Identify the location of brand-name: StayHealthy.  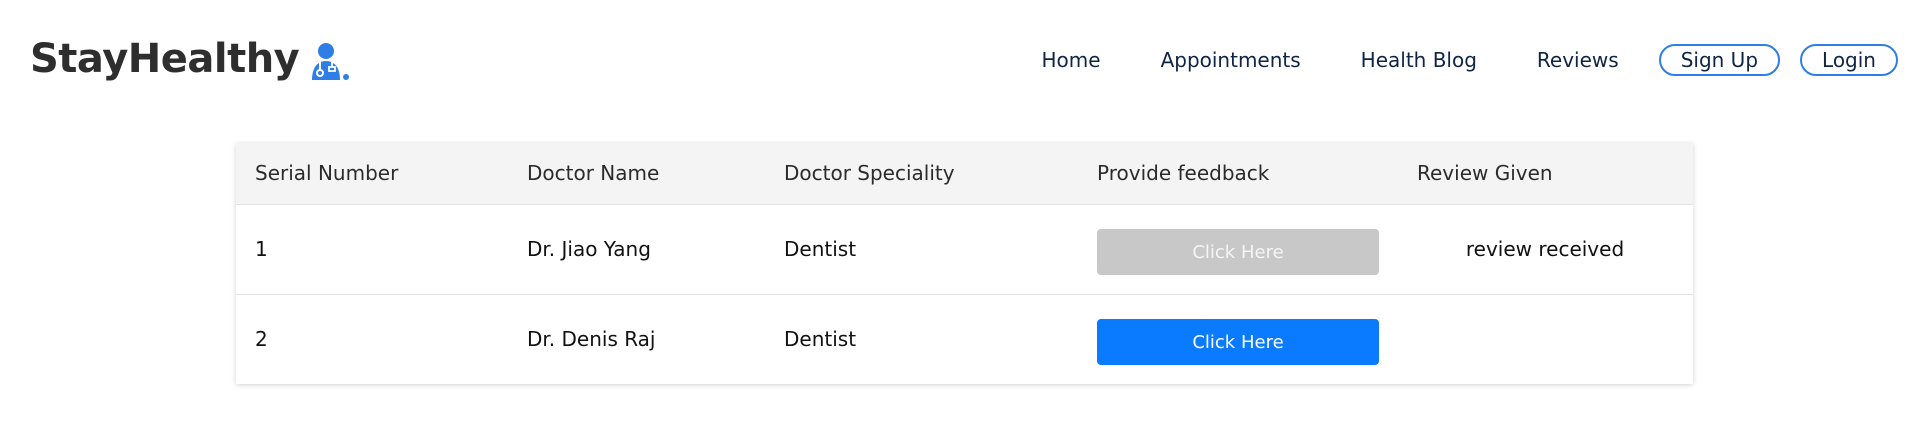
(165, 59).